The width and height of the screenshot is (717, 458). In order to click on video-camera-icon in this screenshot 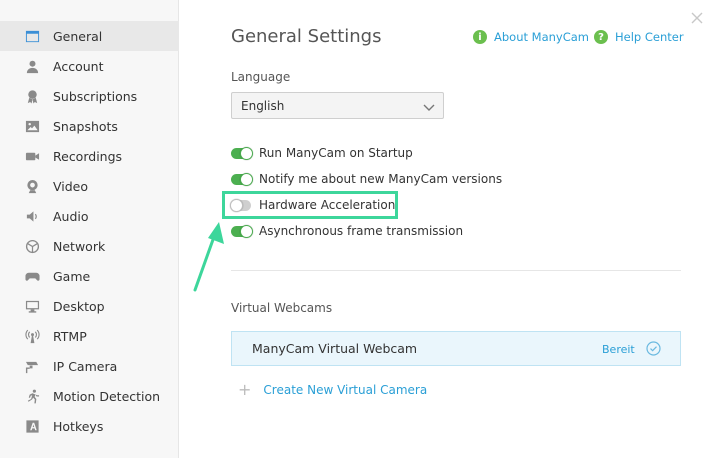, I will do `click(32, 156)`.